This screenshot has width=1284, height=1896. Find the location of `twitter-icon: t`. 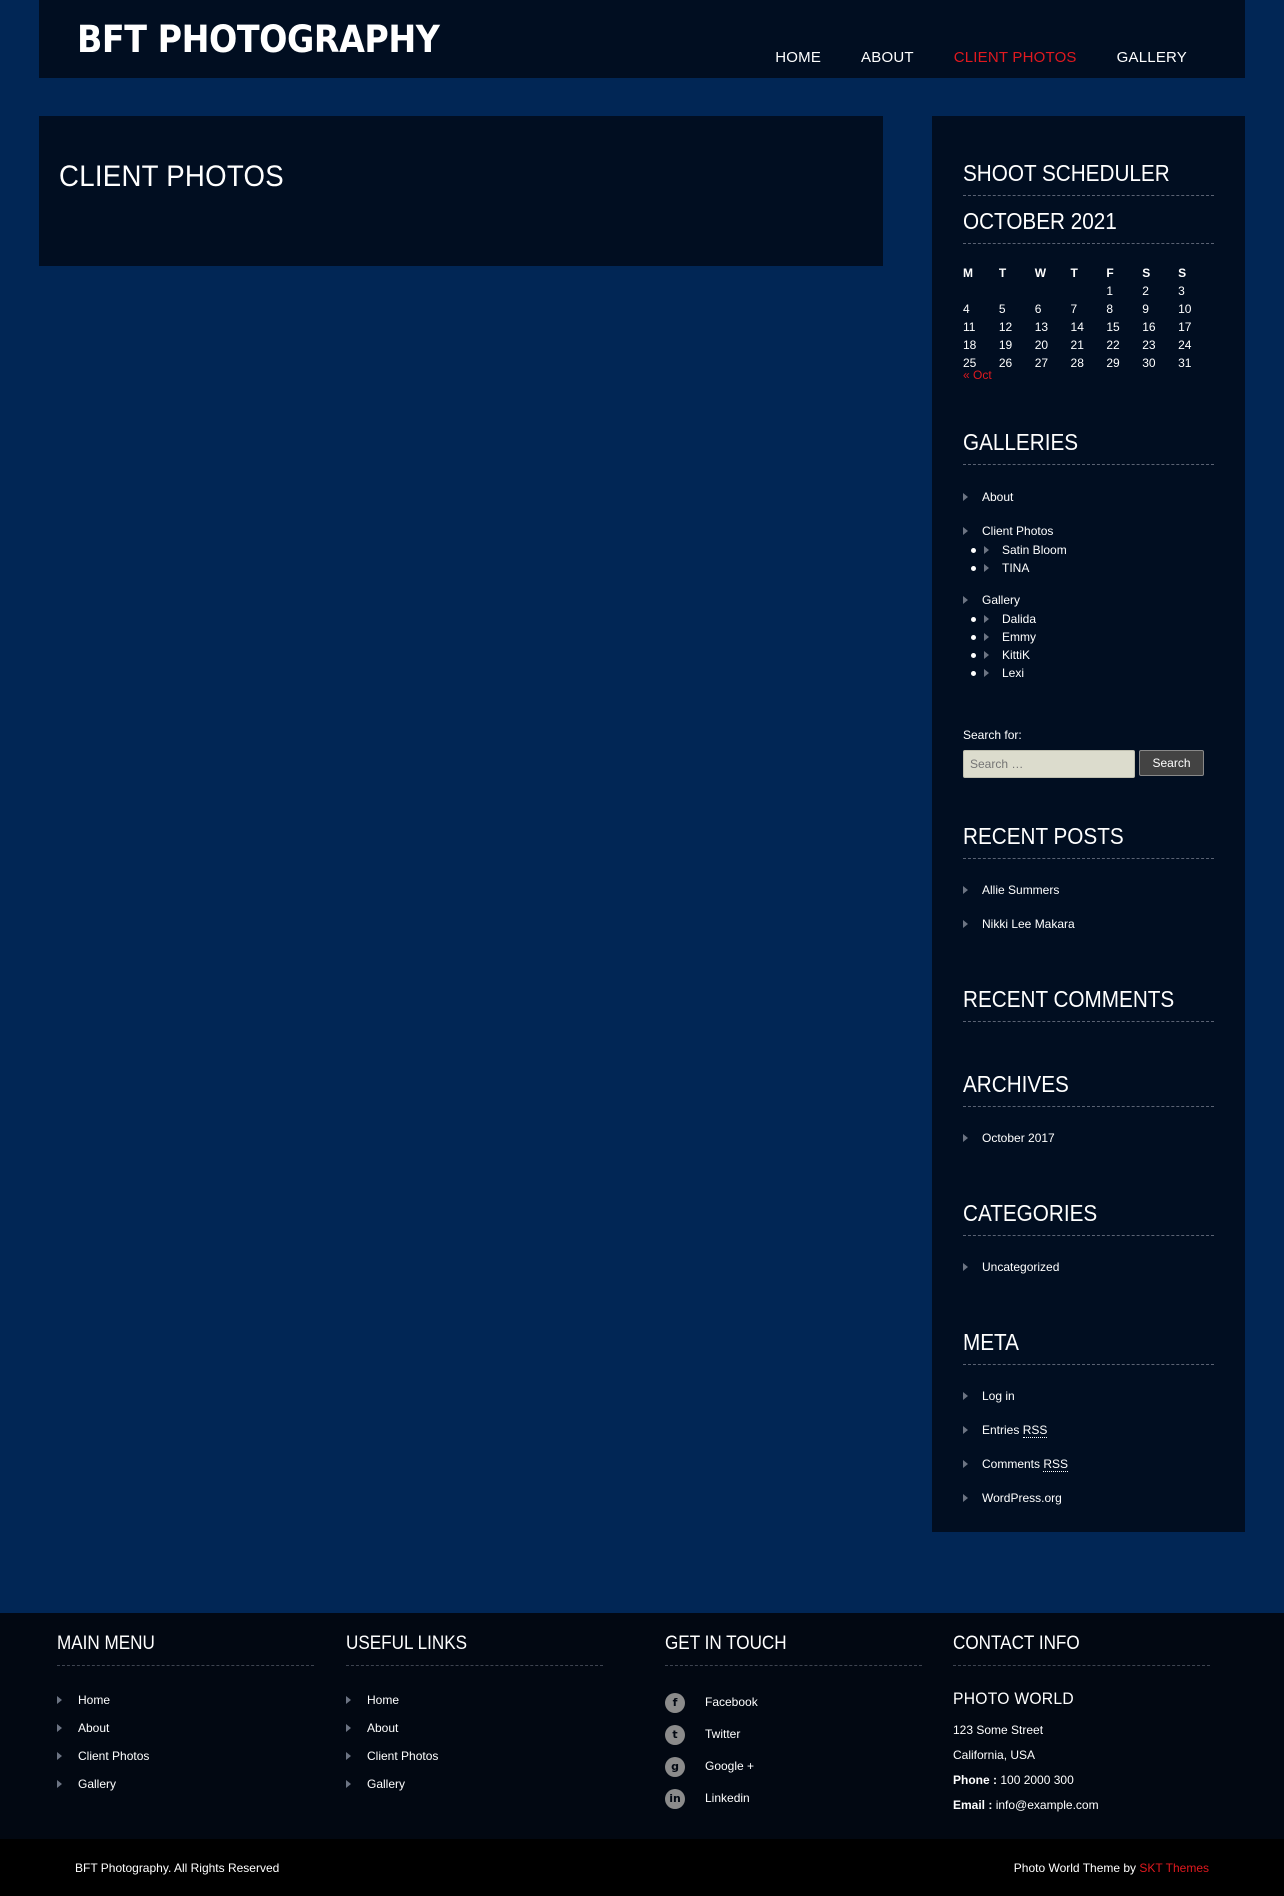

twitter-icon: t is located at coordinates (675, 1735).